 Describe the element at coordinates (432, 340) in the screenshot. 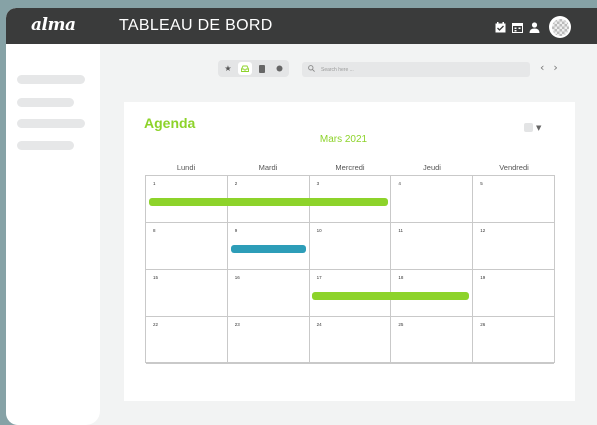

I see `day-cell: 25` at that location.